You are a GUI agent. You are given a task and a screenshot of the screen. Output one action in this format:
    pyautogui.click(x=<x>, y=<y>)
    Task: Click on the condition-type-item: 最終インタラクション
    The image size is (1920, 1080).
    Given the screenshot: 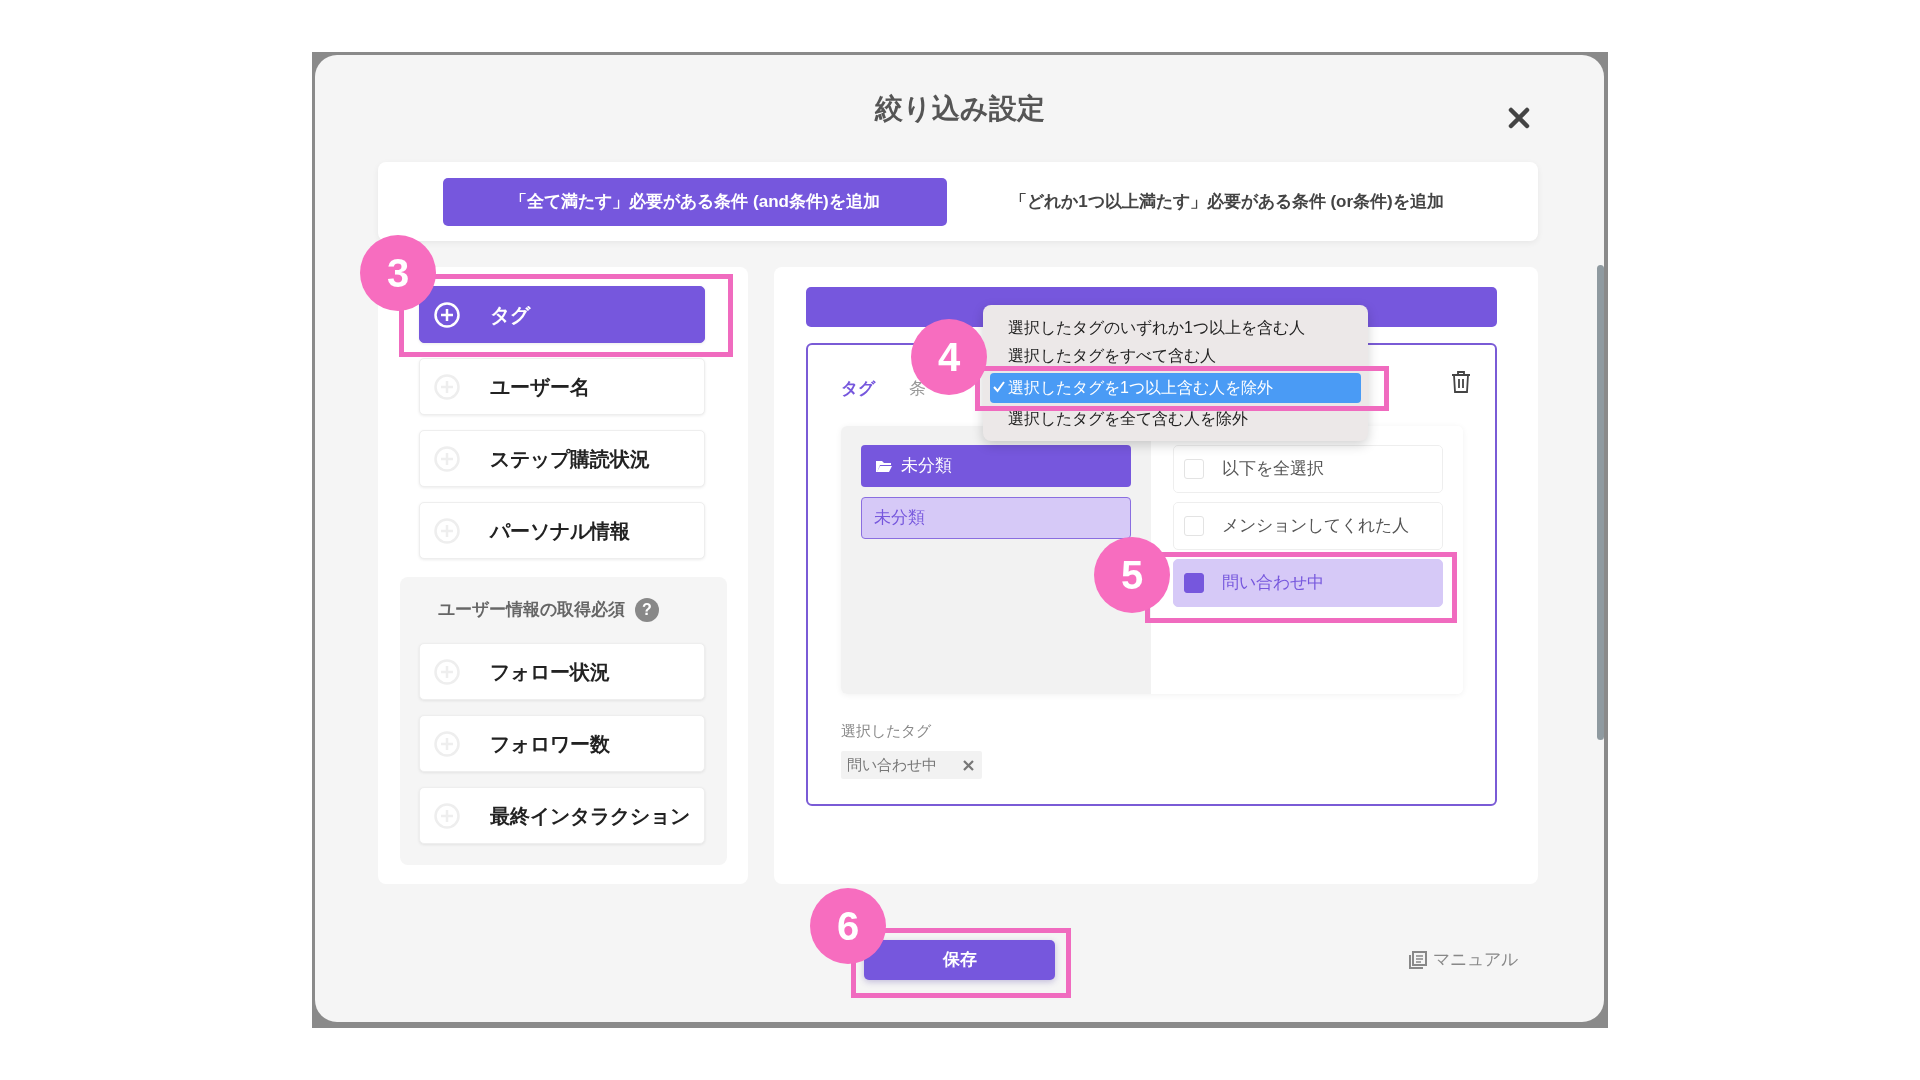 What is the action you would take?
    pyautogui.click(x=562, y=815)
    